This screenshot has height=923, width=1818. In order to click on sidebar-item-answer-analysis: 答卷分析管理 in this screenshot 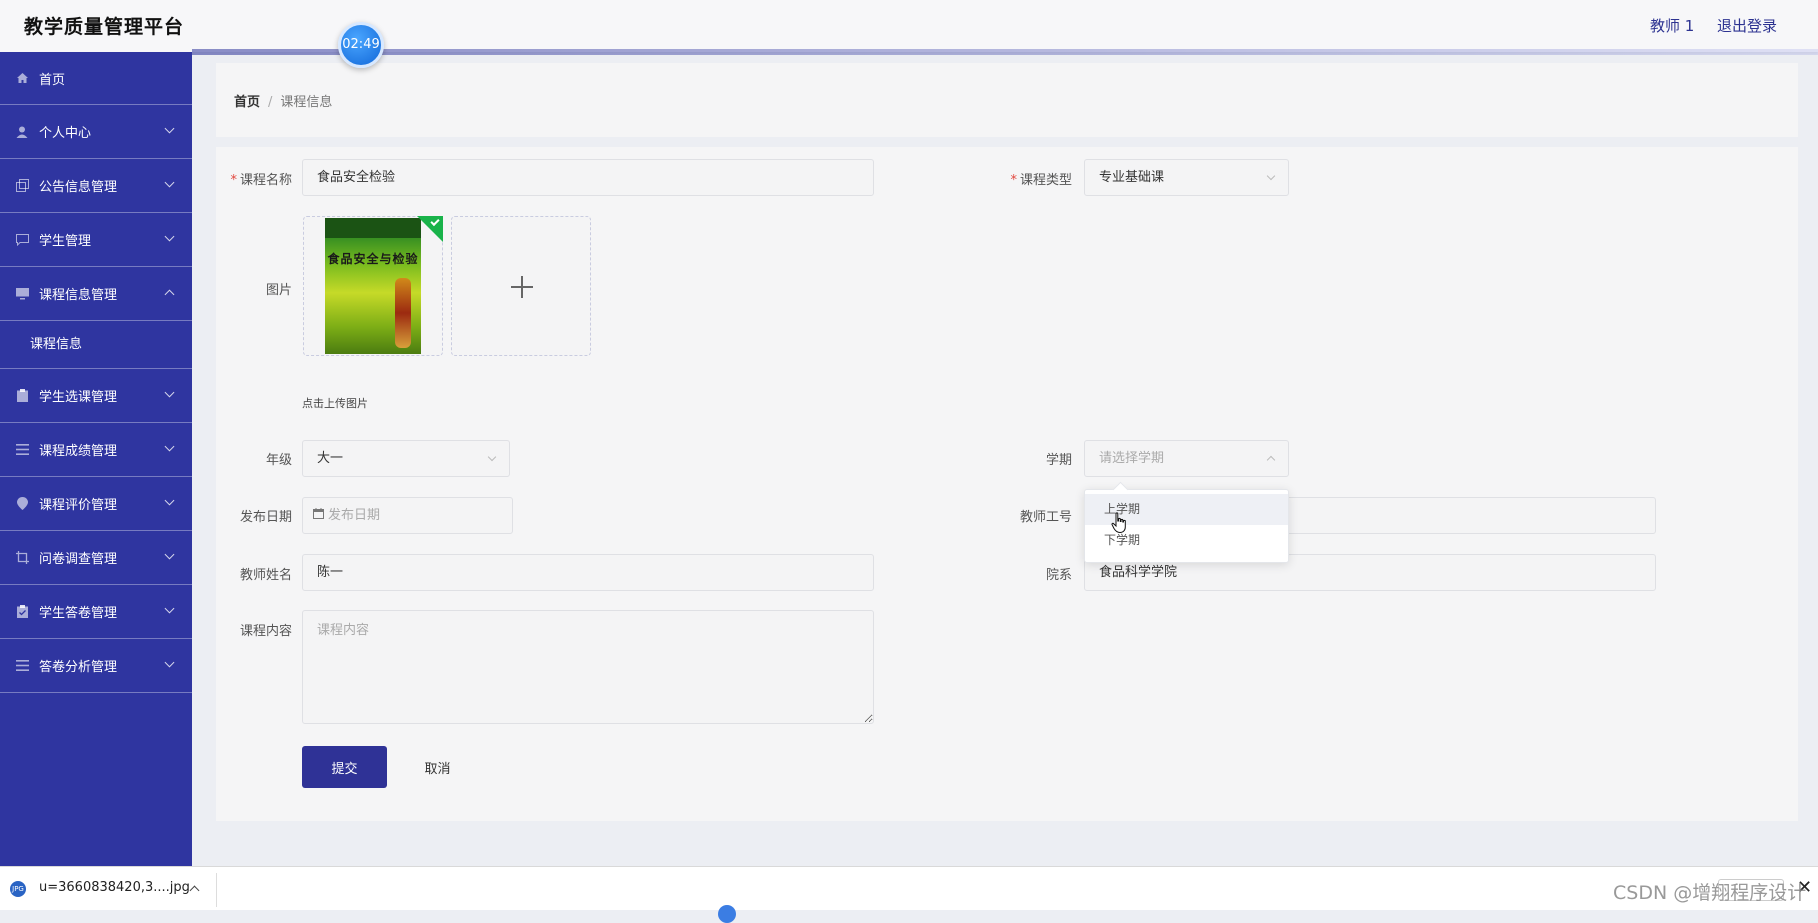, I will do `click(96, 666)`.